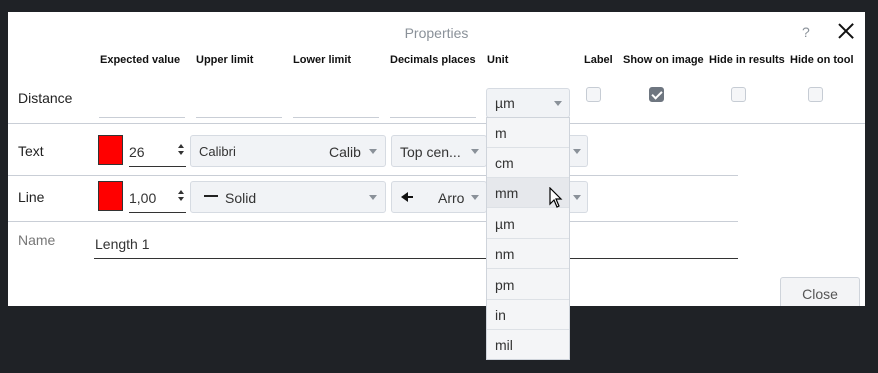  I want to click on line-width-spinner: 1,00, so click(157, 197).